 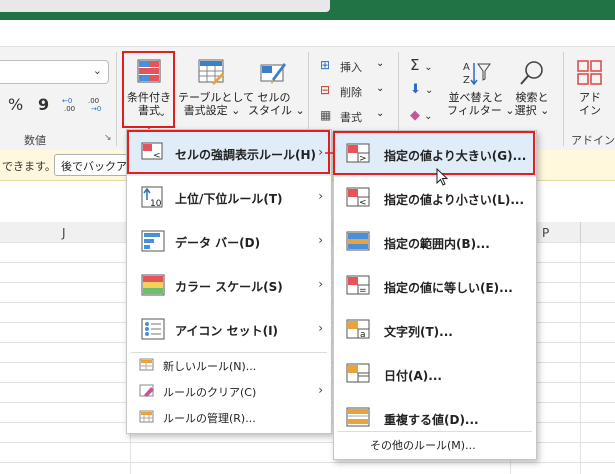 What do you see at coordinates (360, 375) in the screenshot?
I see `date-icon` at bounding box center [360, 375].